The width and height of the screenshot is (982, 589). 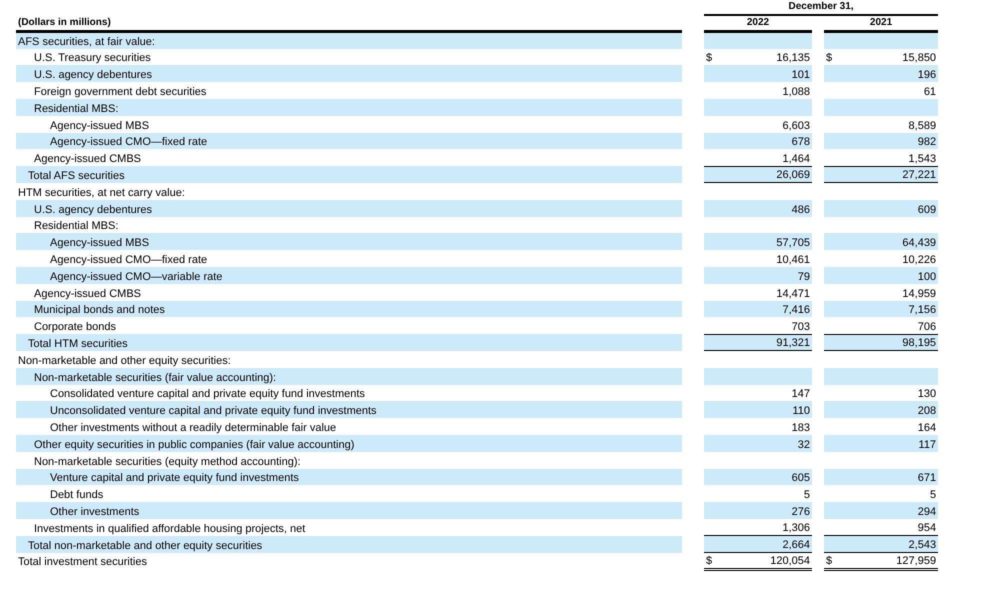 I want to click on amount-value: 276, so click(x=769, y=510).